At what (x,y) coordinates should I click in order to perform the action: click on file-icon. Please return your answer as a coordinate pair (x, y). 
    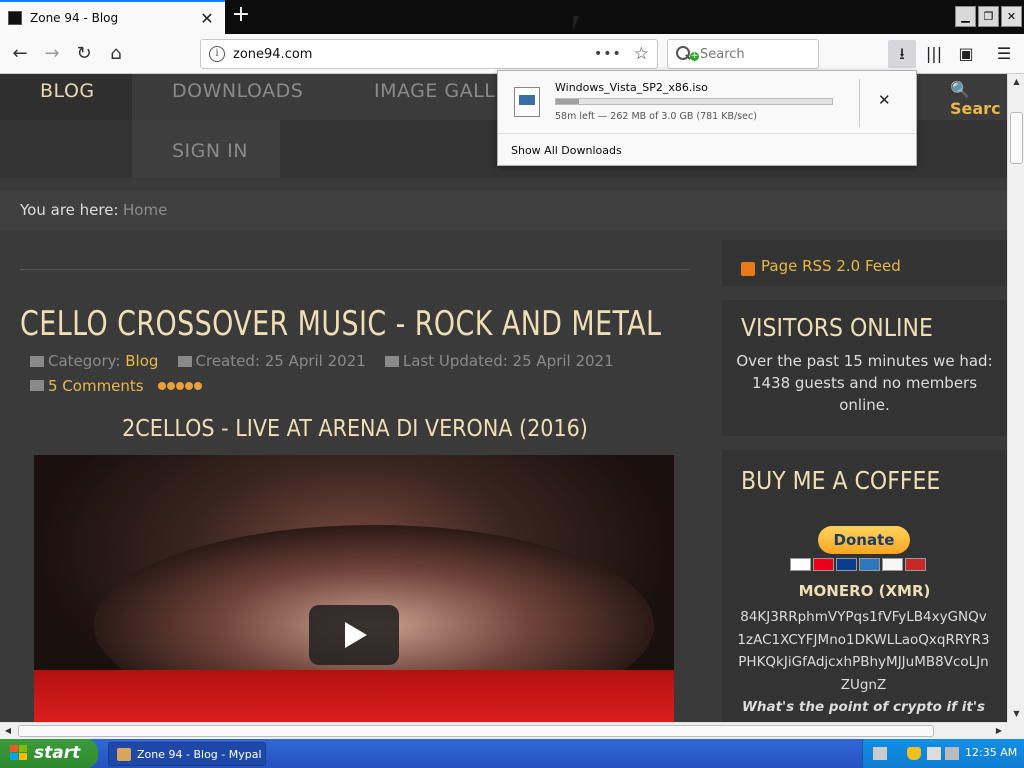
    Looking at the image, I should click on (527, 102).